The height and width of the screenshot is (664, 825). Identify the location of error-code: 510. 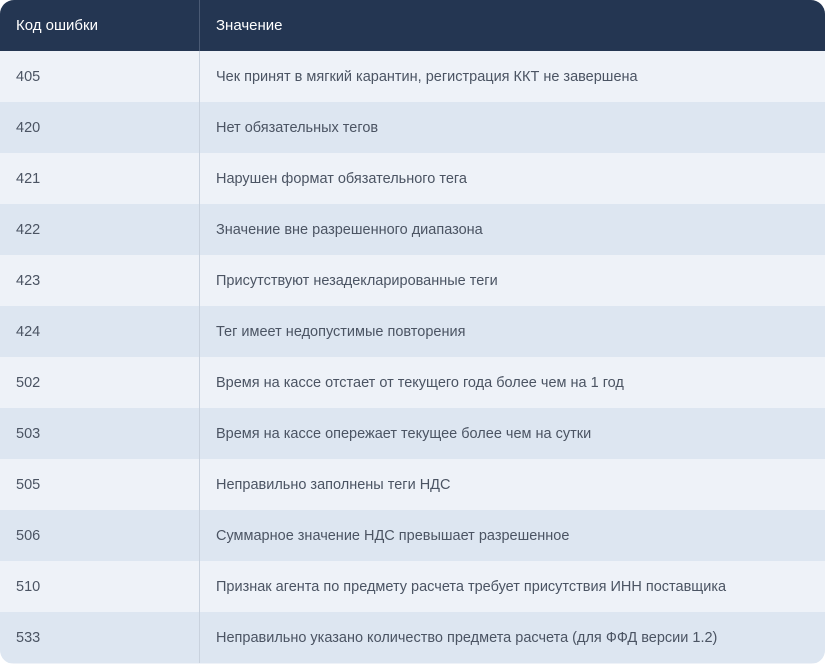
(100, 586).